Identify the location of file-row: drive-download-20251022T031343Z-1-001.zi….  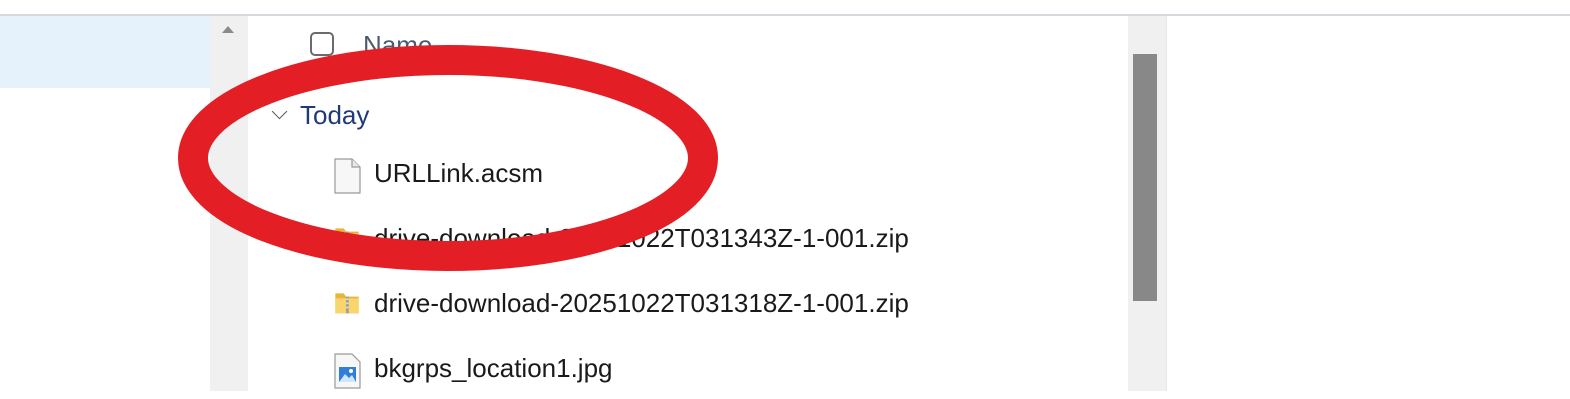
(688, 239).